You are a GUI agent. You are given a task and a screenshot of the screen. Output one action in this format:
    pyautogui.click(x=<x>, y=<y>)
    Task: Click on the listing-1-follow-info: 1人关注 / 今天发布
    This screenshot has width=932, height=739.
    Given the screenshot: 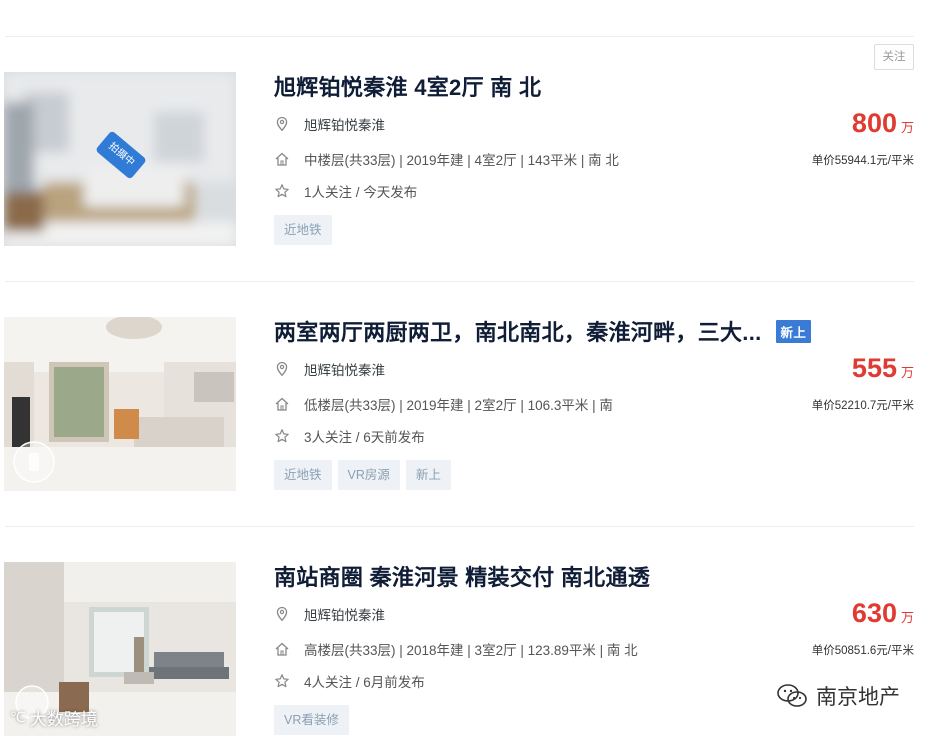 What is the action you would take?
    pyautogui.click(x=361, y=192)
    